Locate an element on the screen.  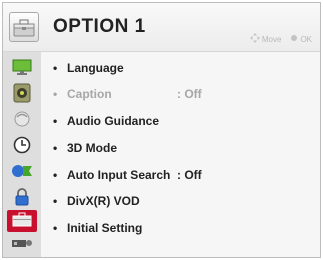
menu-item-language: • Language is located at coordinates (88, 68).